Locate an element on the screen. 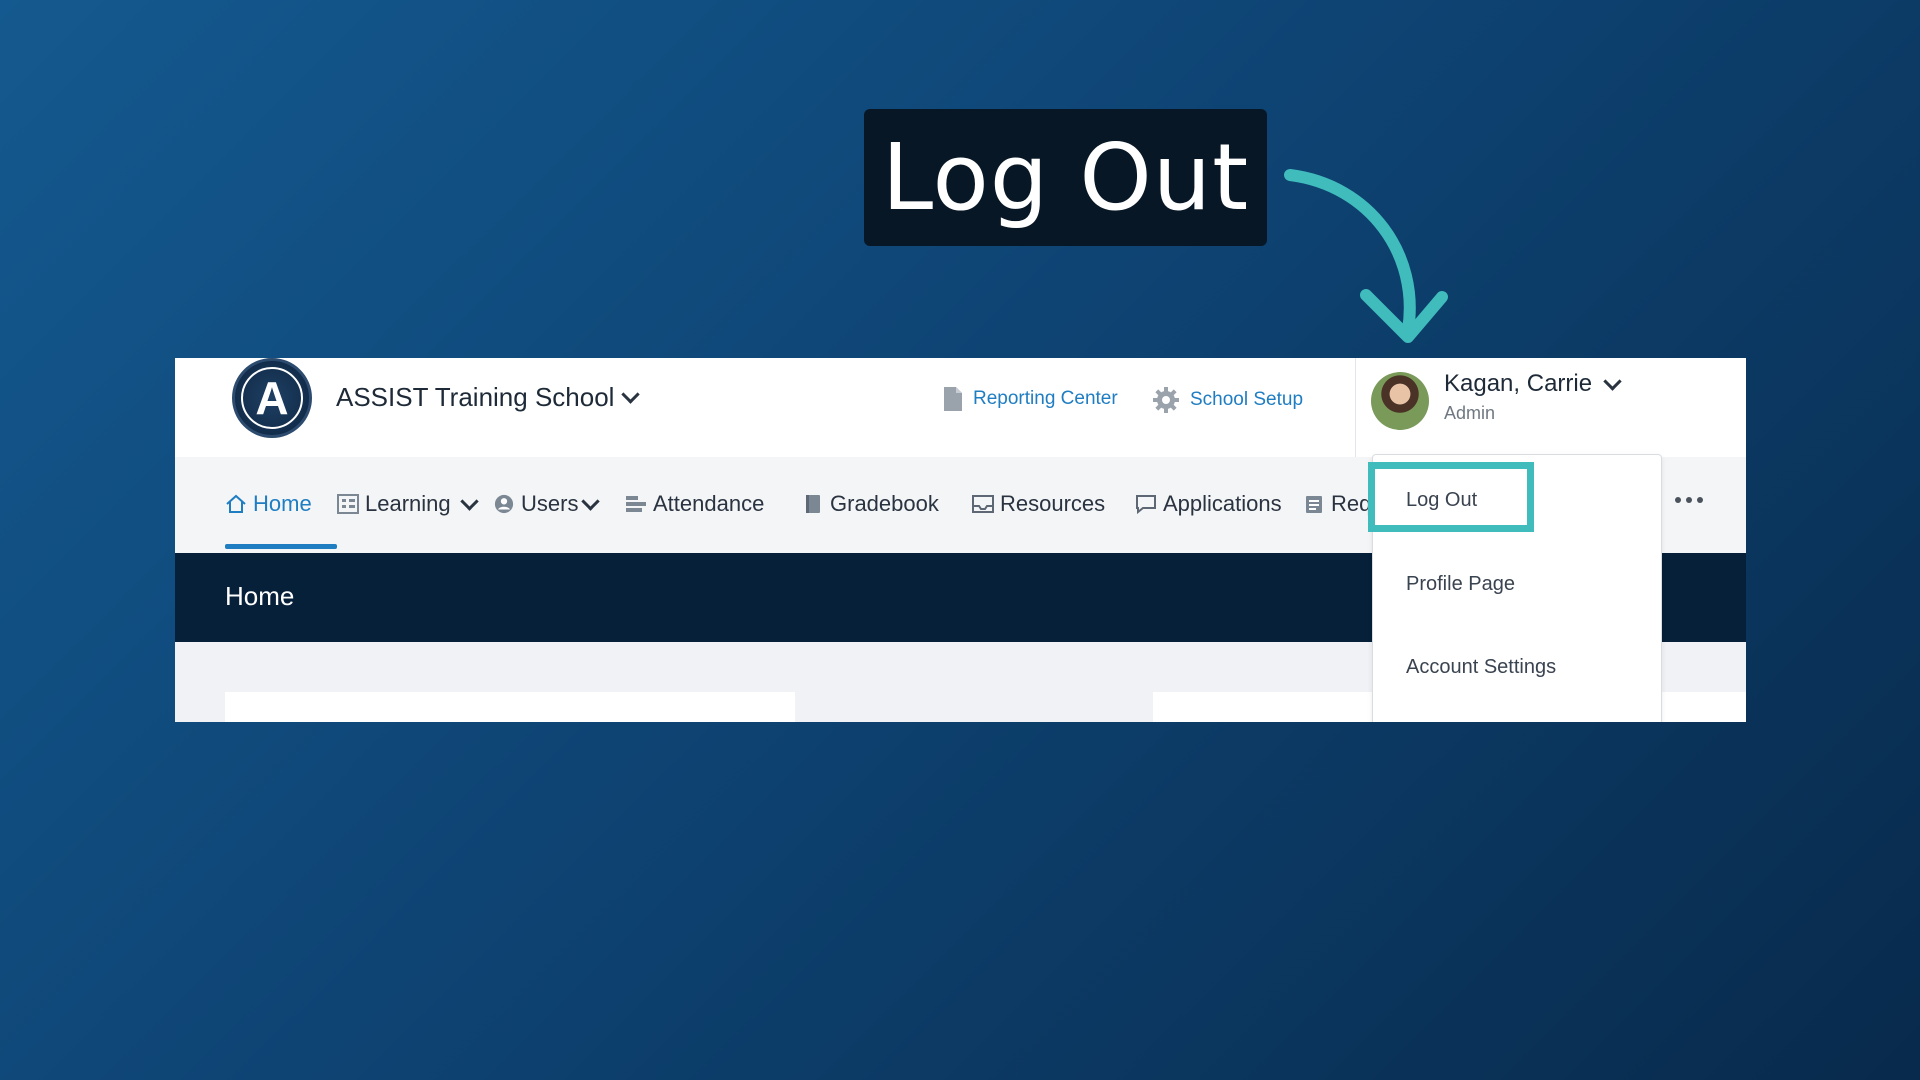 Image resolution: width=1920 pixels, height=1080 pixels. gear-icon is located at coordinates (1166, 400).